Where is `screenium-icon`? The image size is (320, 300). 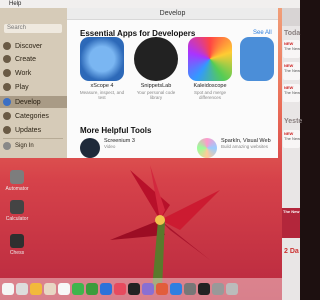
screenium-icon is located at coordinates (90, 148).